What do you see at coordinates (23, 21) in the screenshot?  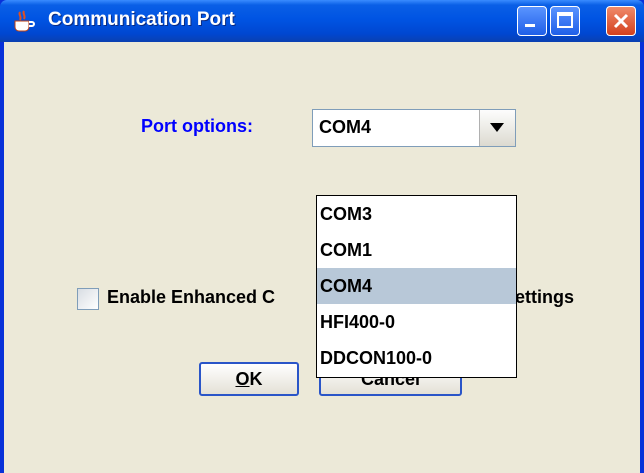 I see `java-coffee-cup-icon` at bounding box center [23, 21].